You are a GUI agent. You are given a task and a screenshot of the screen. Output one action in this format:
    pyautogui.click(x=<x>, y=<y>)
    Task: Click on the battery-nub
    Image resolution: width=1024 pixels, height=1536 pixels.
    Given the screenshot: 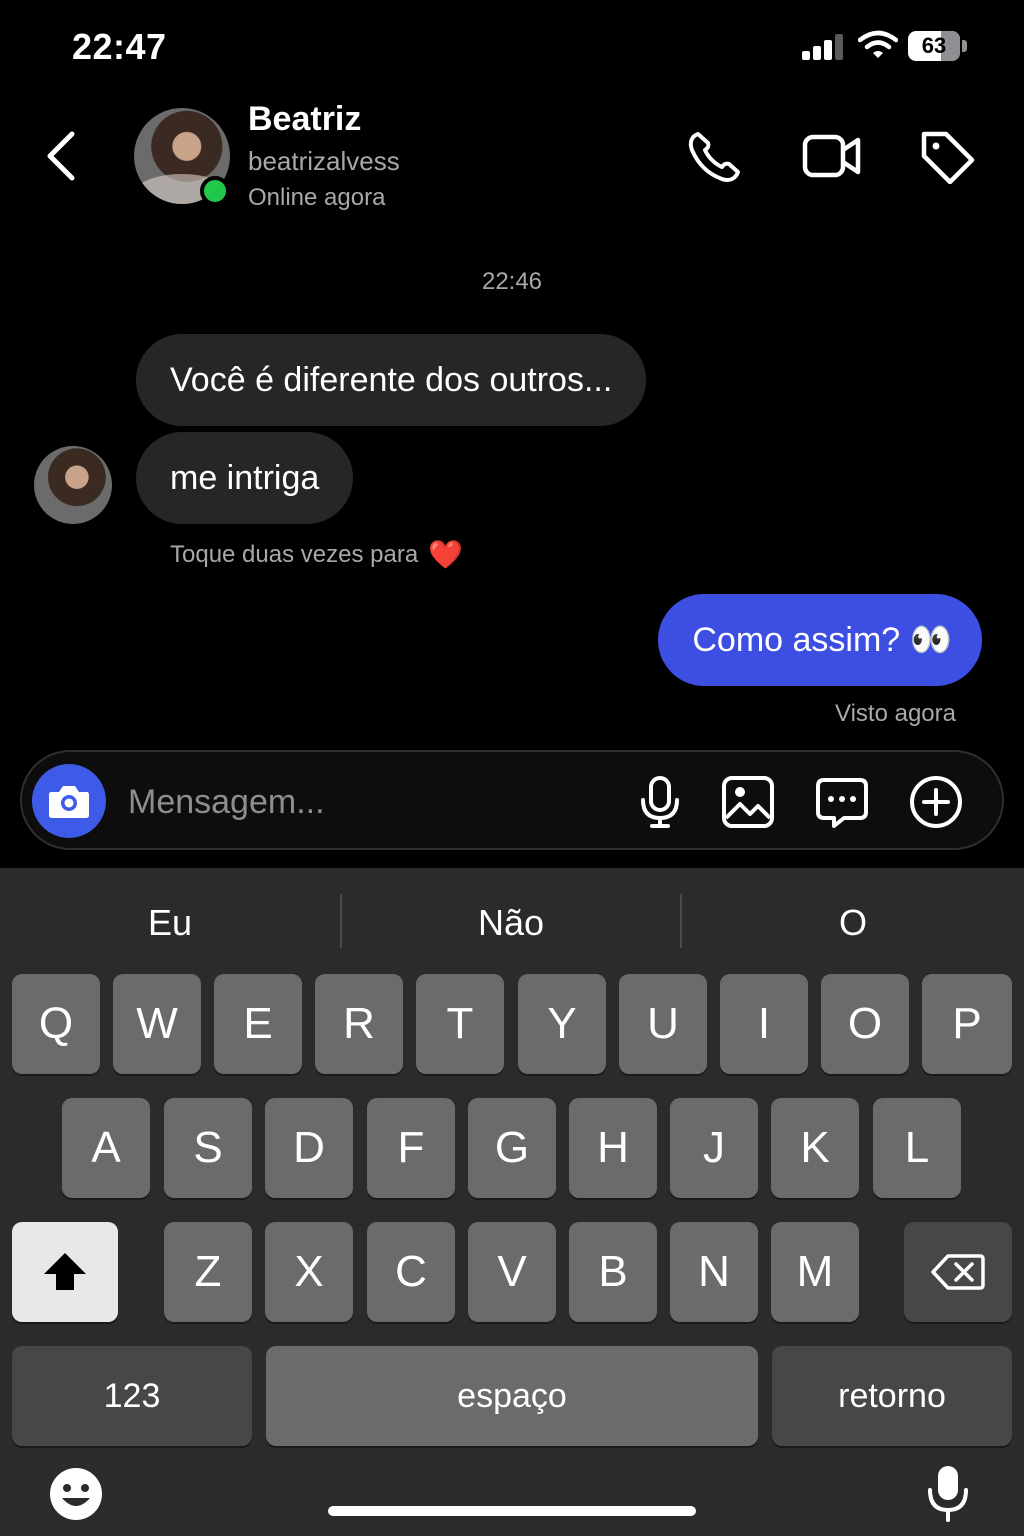 What is the action you would take?
    pyautogui.click(x=964, y=46)
    